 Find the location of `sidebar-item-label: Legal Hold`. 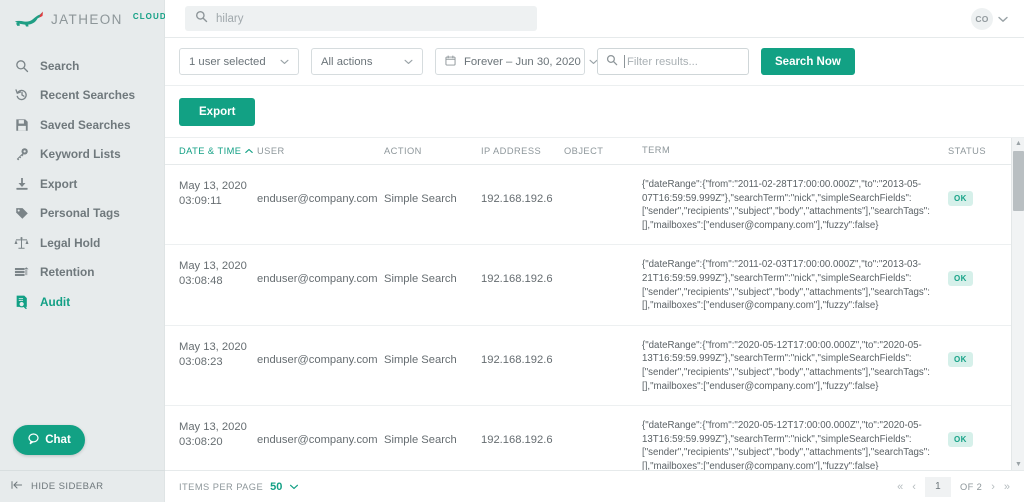

sidebar-item-label: Legal Hold is located at coordinates (70, 242).